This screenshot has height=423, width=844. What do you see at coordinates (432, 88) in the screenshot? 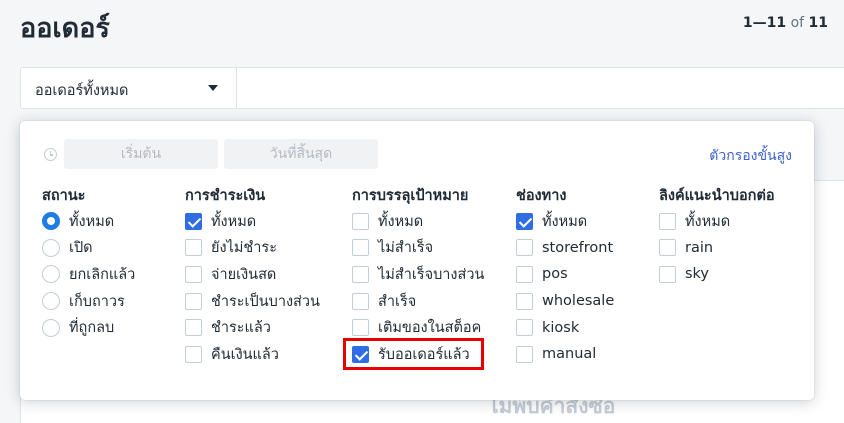
I see `filter-bar: ออเดอร์ทั้งหมด` at bounding box center [432, 88].